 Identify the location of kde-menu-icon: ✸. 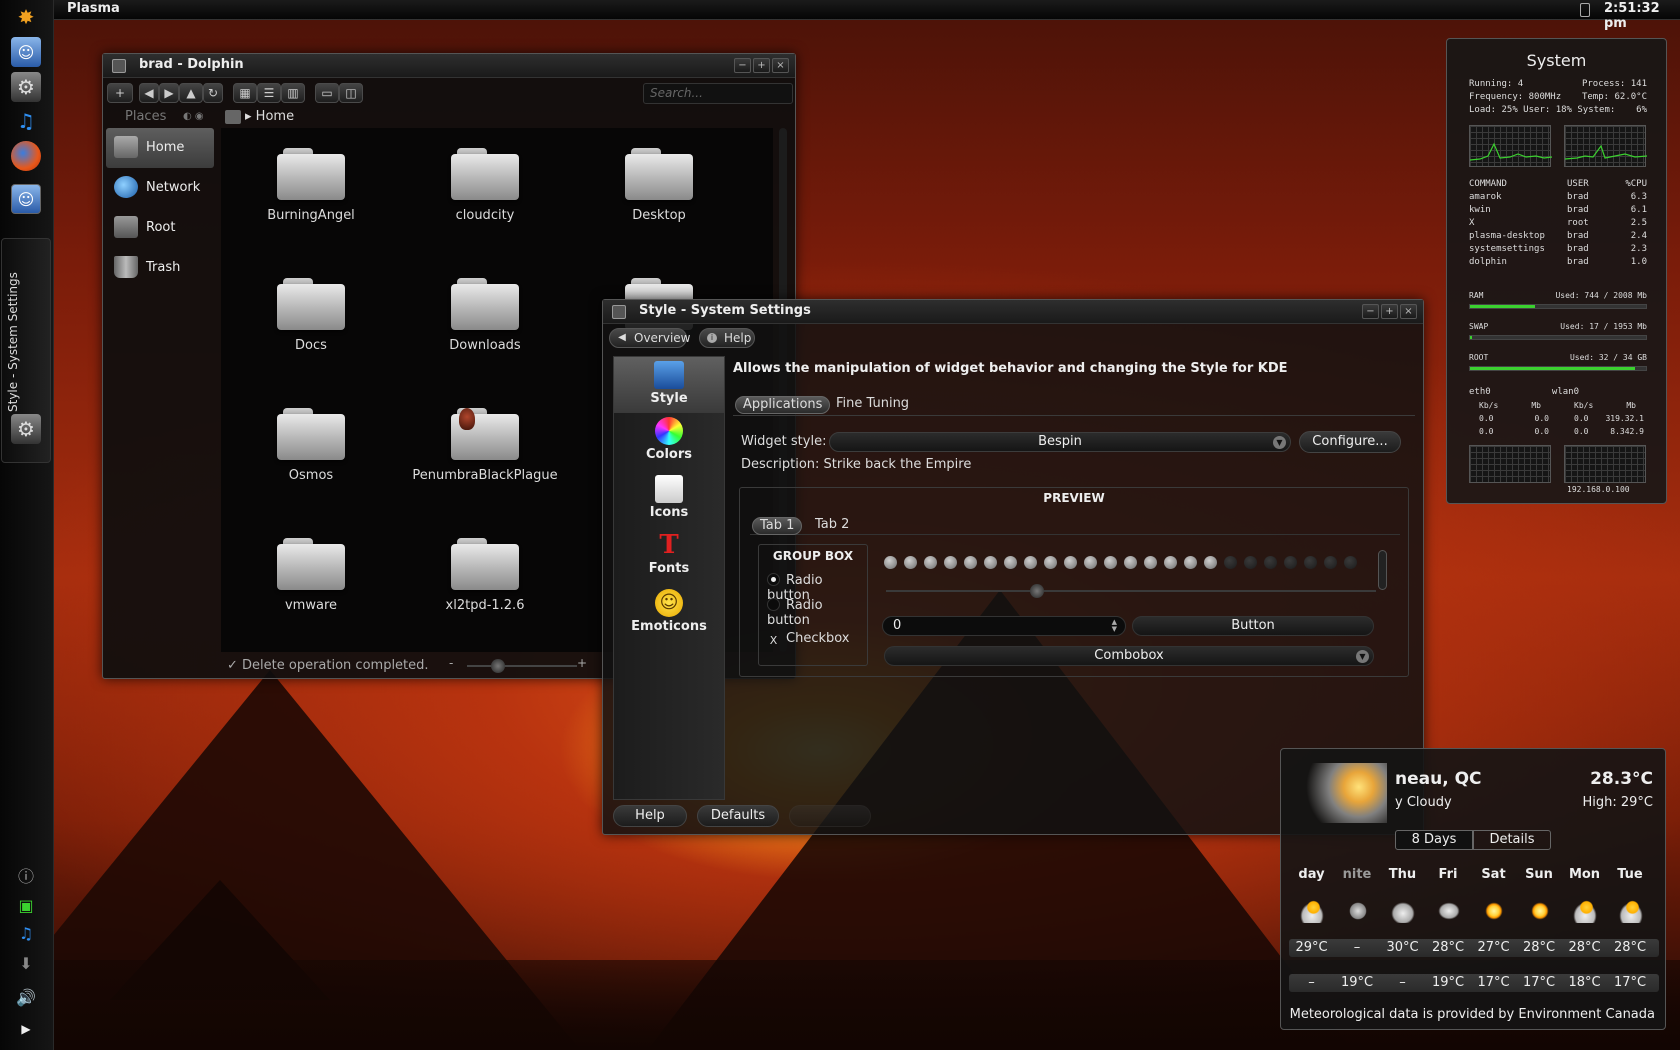
(26, 17).